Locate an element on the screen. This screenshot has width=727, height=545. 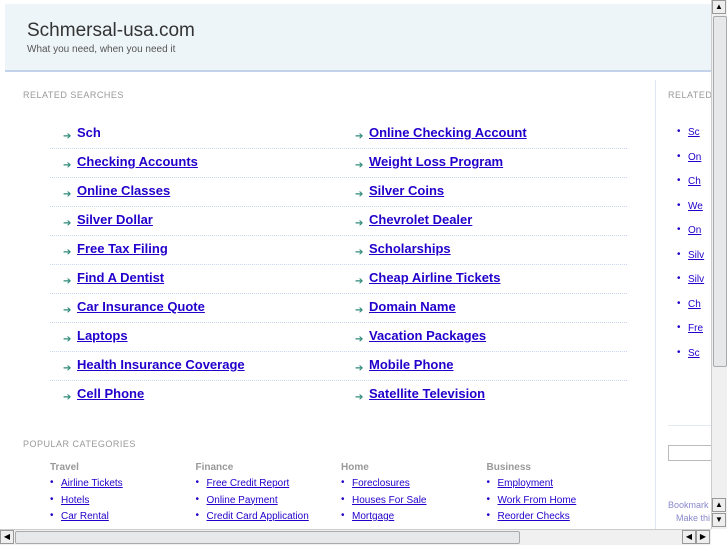
search-item: ➔ Cheap Airline Tickets is located at coordinates (500, 284).